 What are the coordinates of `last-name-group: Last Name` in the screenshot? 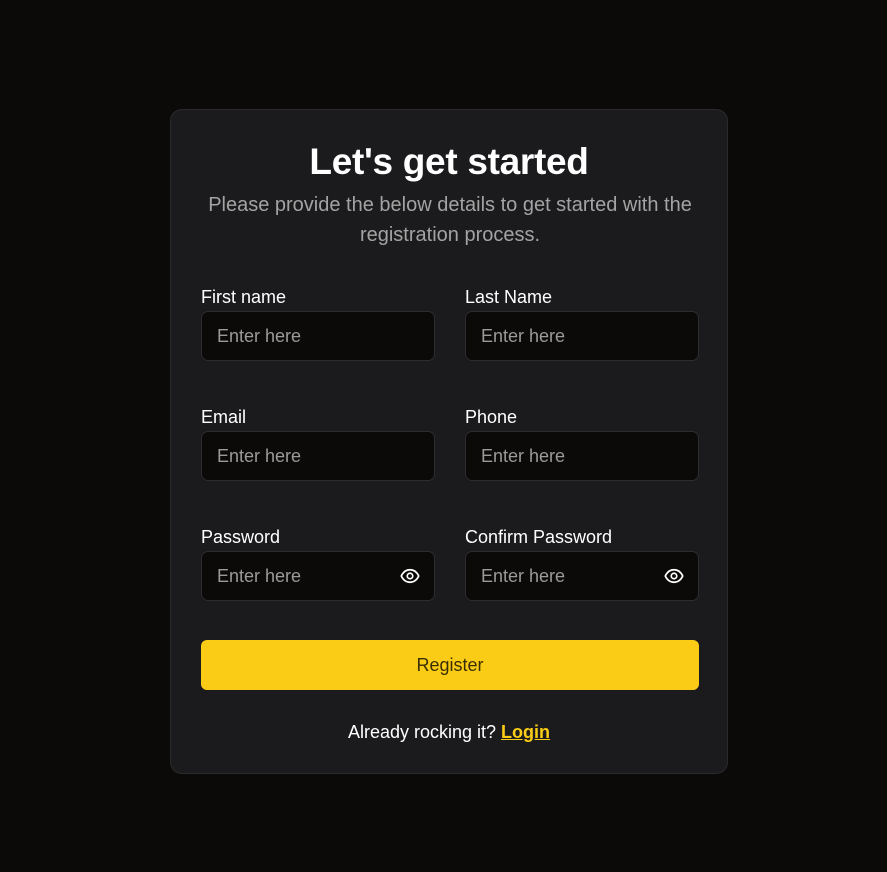 It's located at (582, 323).